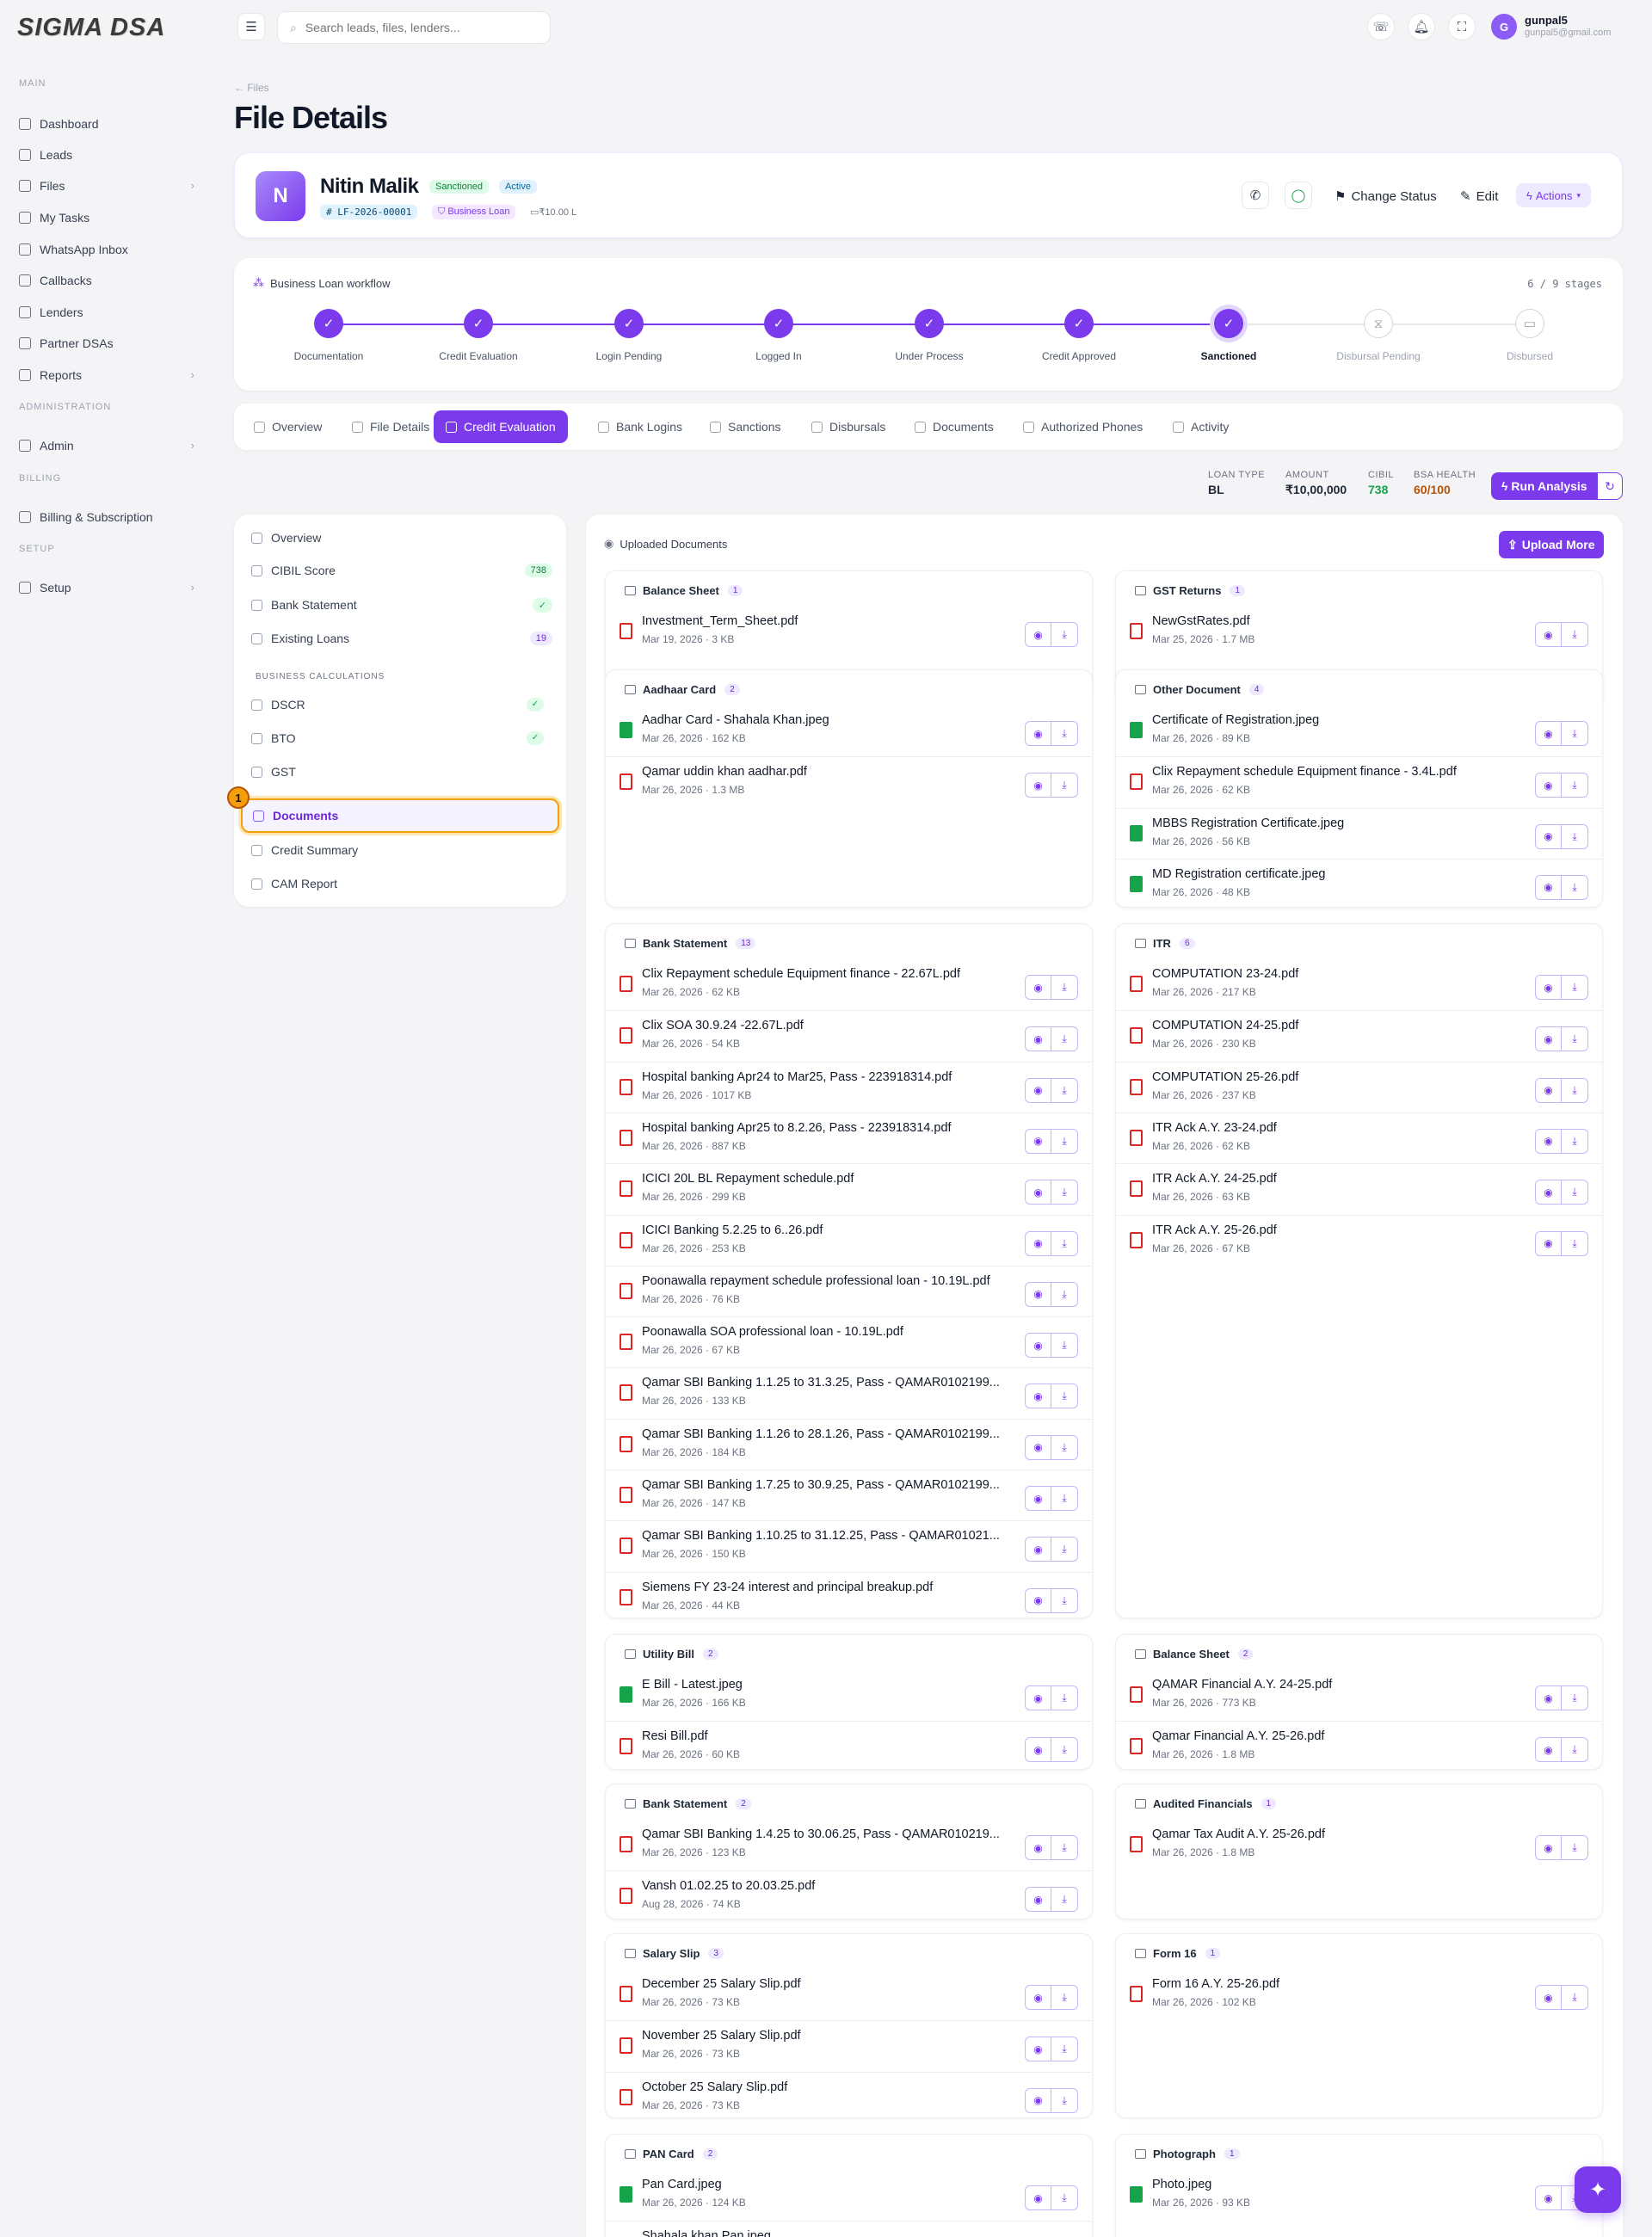  Describe the element at coordinates (1551, 544) in the screenshot. I see `upload-more-button: ⇪ Upload More` at that location.